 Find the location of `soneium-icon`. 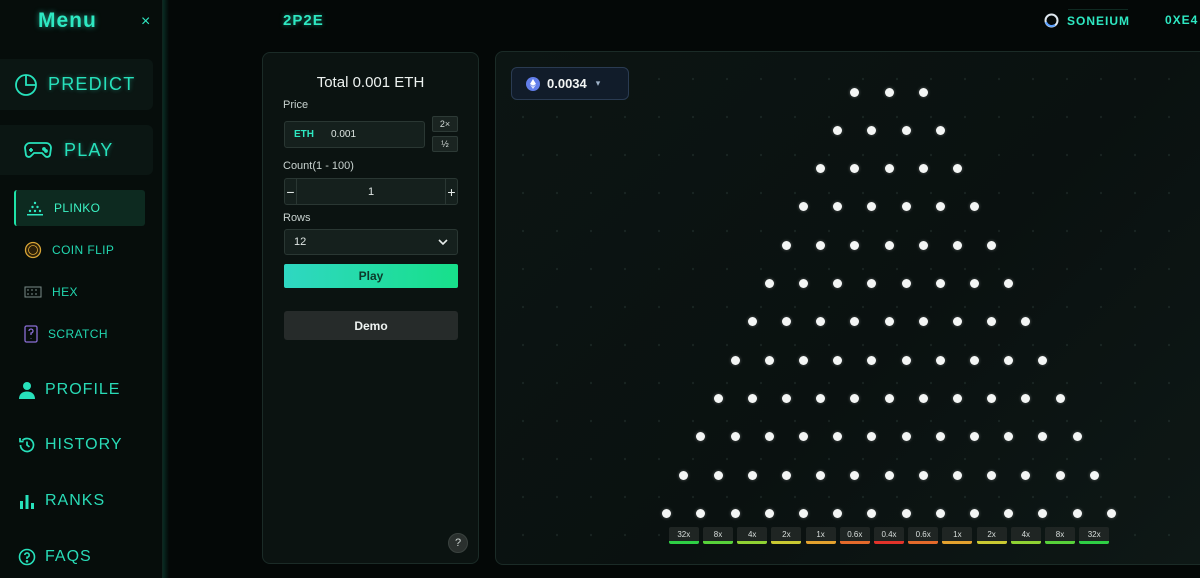

soneium-icon is located at coordinates (1051, 20).